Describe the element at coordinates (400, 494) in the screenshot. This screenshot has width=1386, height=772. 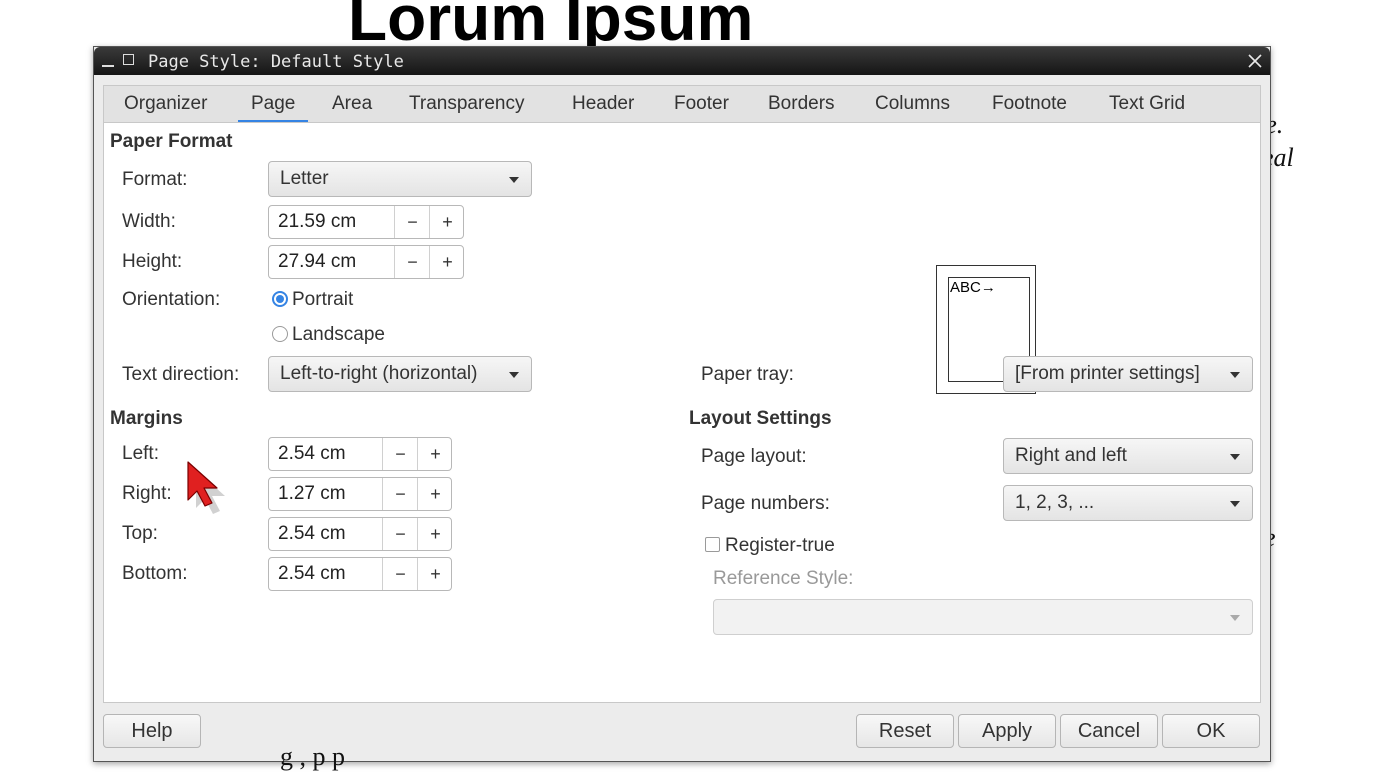
I see `margin-right-decrease-button: −` at that location.